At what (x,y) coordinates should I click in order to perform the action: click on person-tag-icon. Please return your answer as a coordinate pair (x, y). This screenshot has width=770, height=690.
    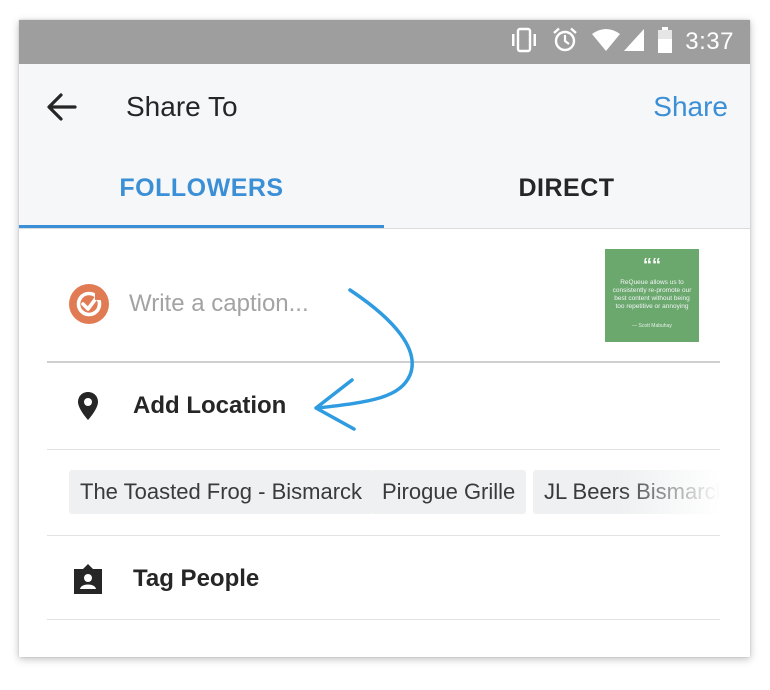
    Looking at the image, I should click on (88, 579).